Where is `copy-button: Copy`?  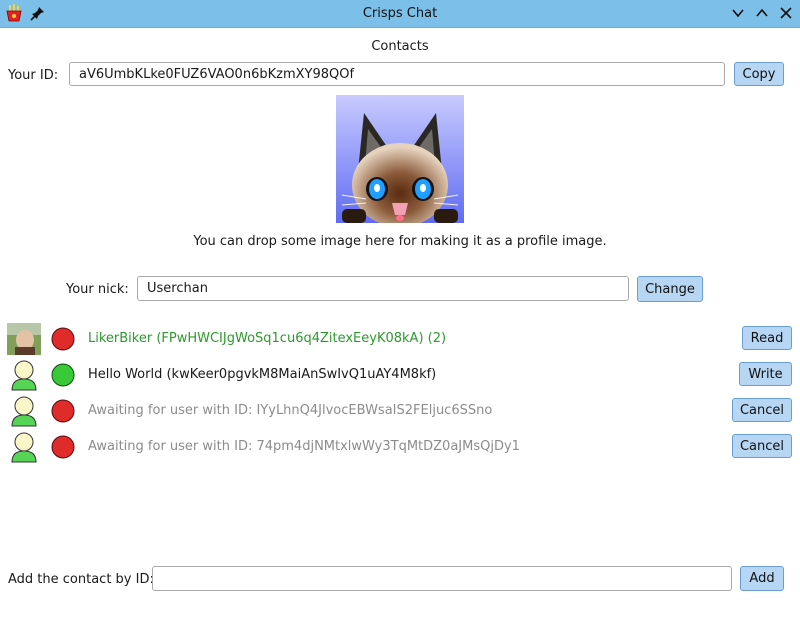 copy-button: Copy is located at coordinates (759, 74).